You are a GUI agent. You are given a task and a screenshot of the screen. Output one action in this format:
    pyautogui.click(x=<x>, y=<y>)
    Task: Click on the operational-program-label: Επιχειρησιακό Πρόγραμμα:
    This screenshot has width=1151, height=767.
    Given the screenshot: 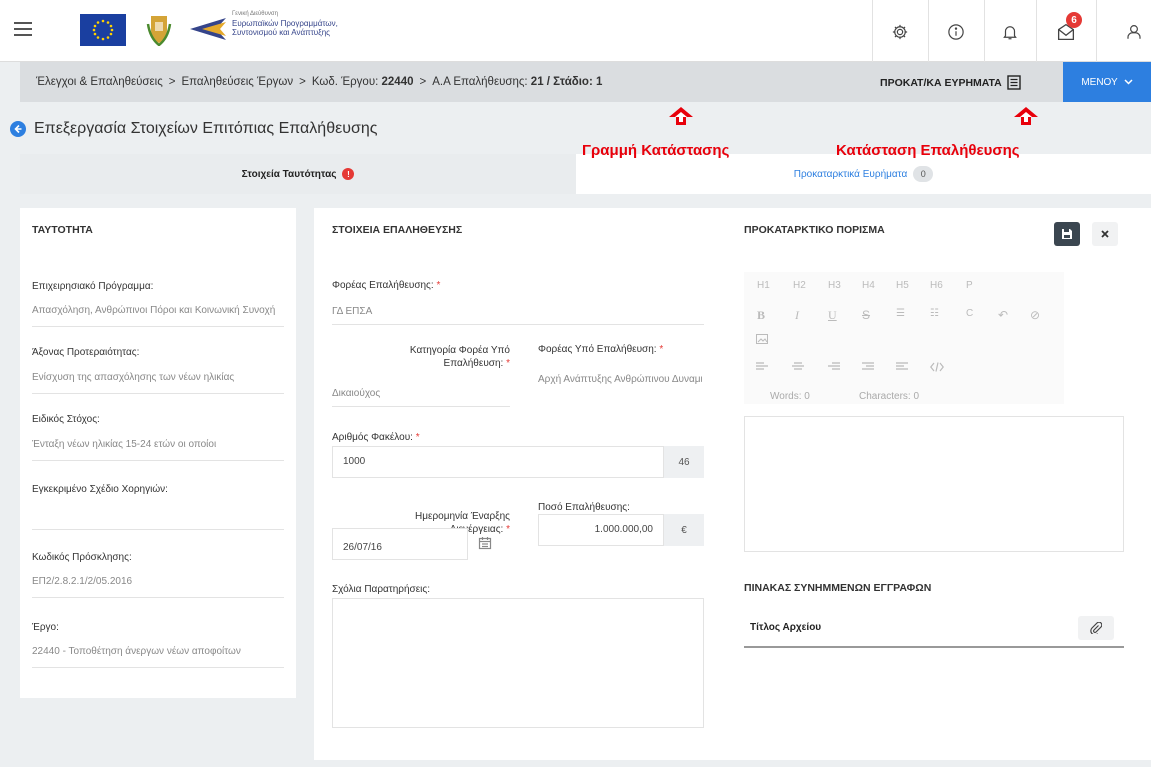 What is the action you would take?
    pyautogui.click(x=93, y=286)
    